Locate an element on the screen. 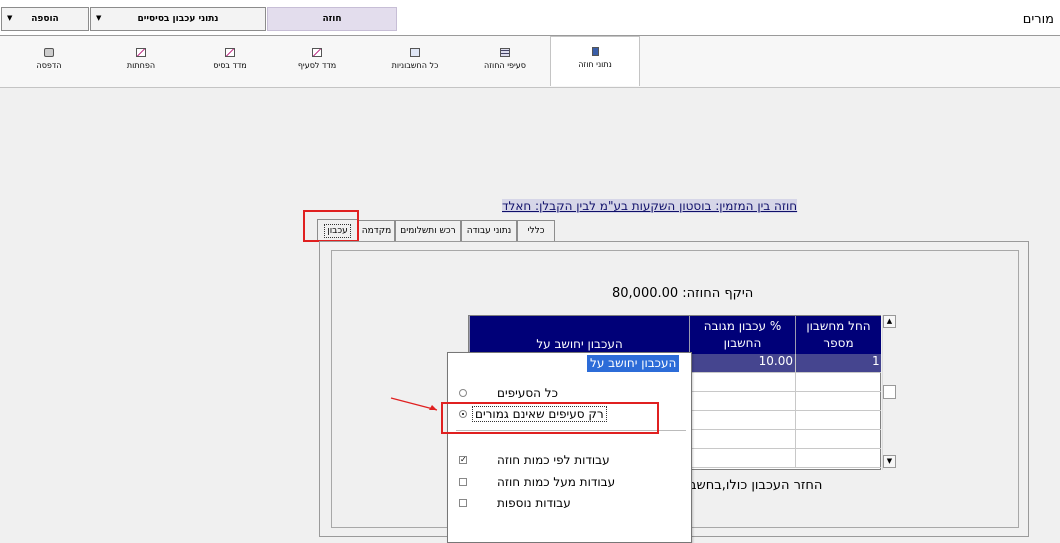 Image resolution: width=1060 pixels, height=543 pixels. scroll-down-icon: ▼ is located at coordinates (889, 461).